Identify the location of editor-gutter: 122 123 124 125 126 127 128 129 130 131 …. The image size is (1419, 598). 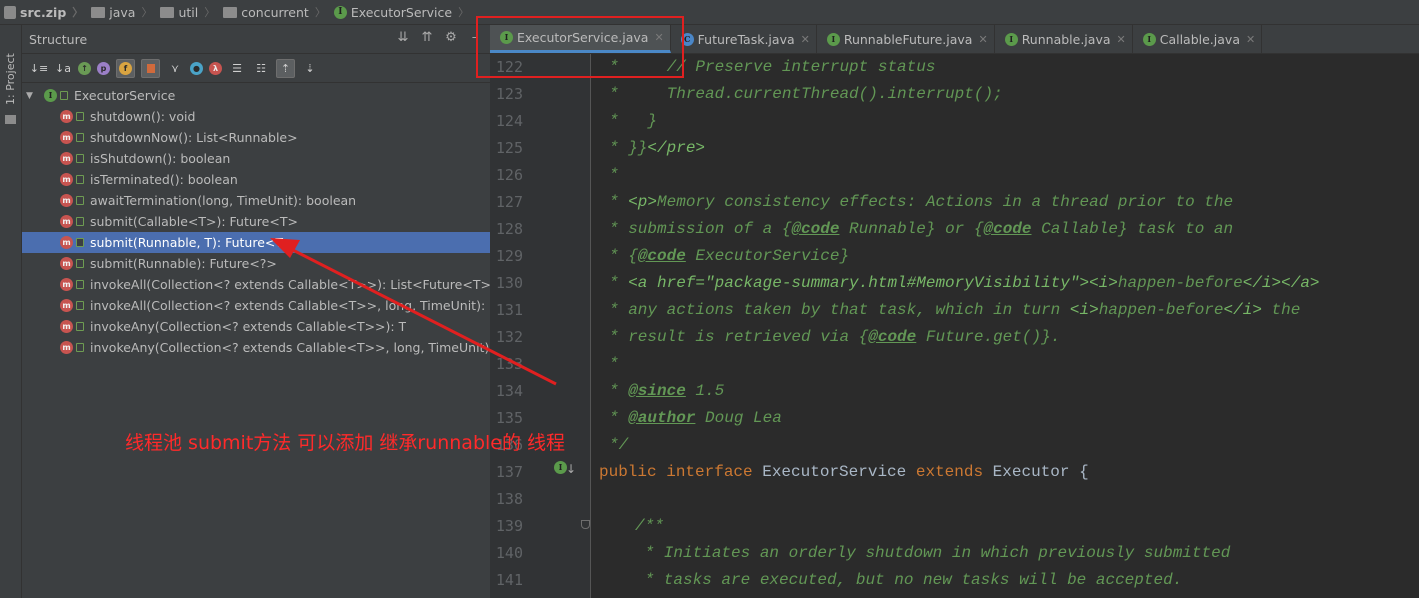
(540, 326).